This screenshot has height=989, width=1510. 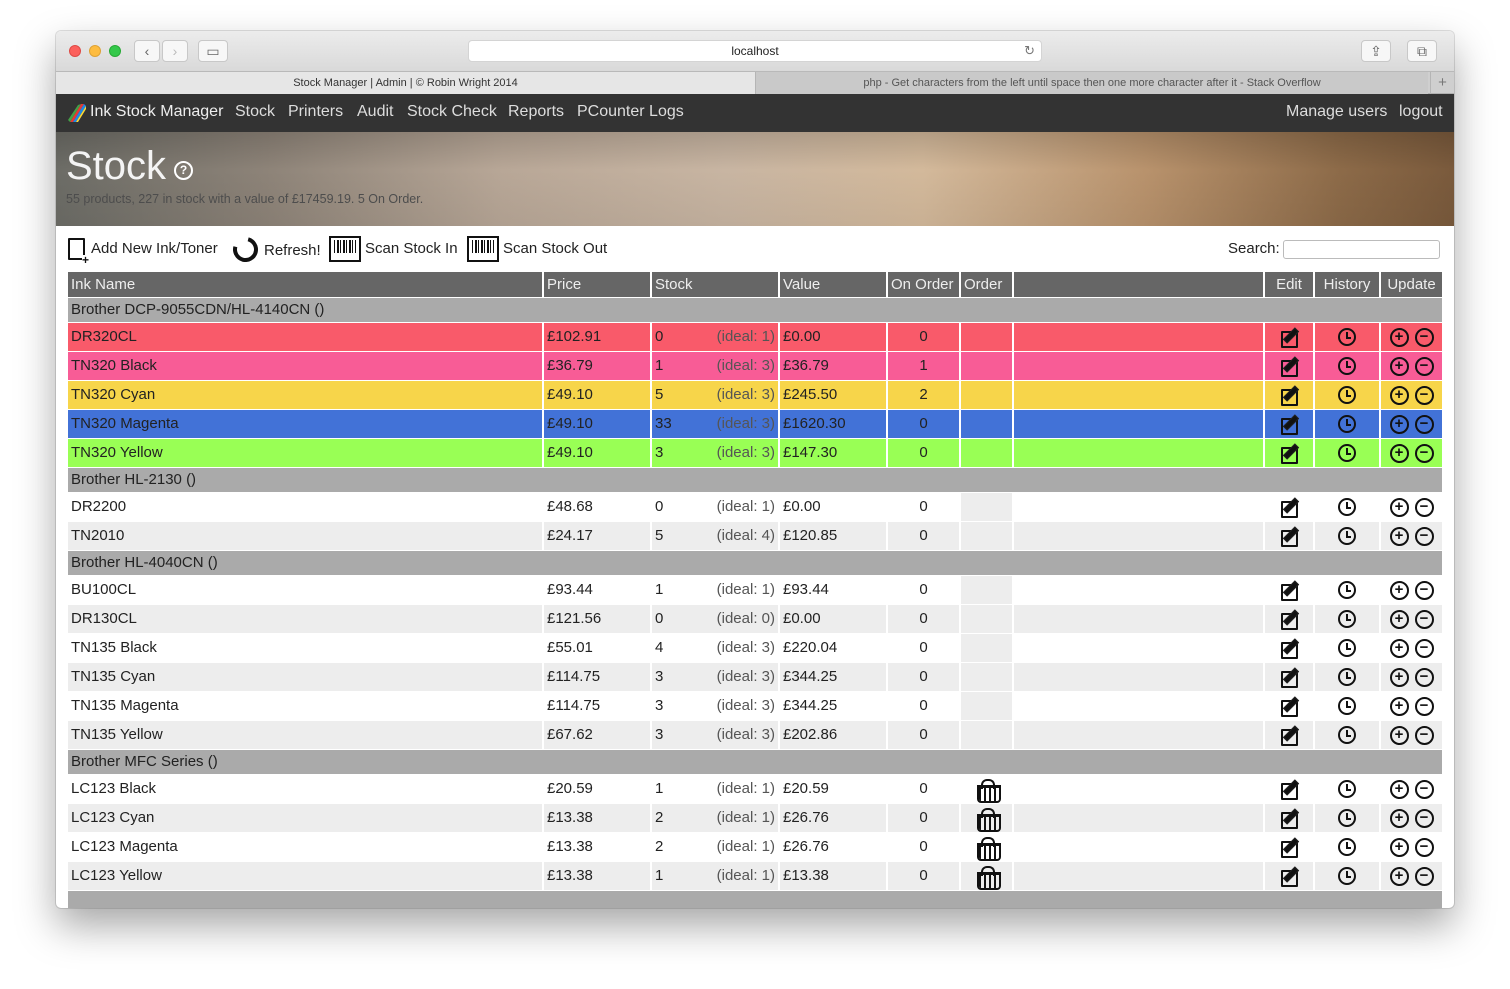 What do you see at coordinates (755, 51) in the screenshot?
I see `address-bar: localhost ↻` at bounding box center [755, 51].